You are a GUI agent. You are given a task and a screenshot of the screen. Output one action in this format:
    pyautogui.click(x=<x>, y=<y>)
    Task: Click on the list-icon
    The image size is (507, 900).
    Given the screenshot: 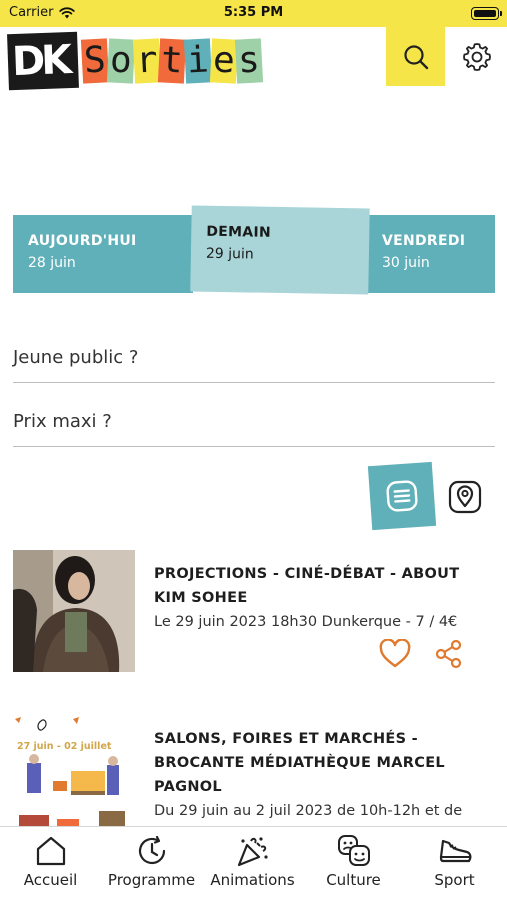 What is the action you would take?
    pyautogui.click(x=402, y=496)
    